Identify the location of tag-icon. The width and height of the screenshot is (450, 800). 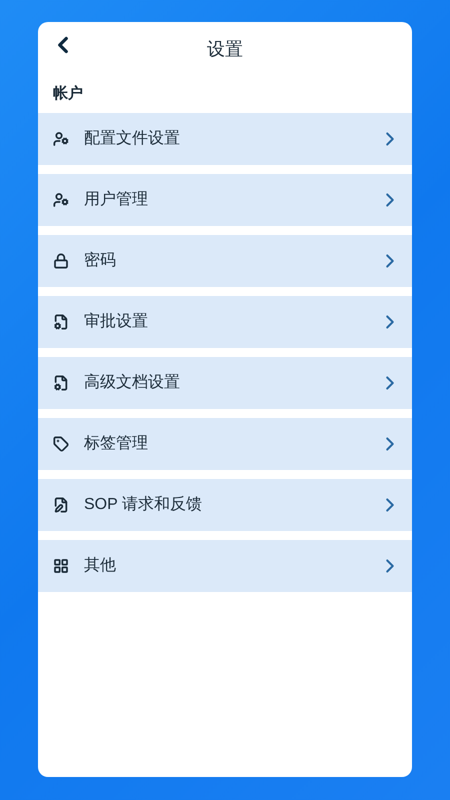
(61, 444).